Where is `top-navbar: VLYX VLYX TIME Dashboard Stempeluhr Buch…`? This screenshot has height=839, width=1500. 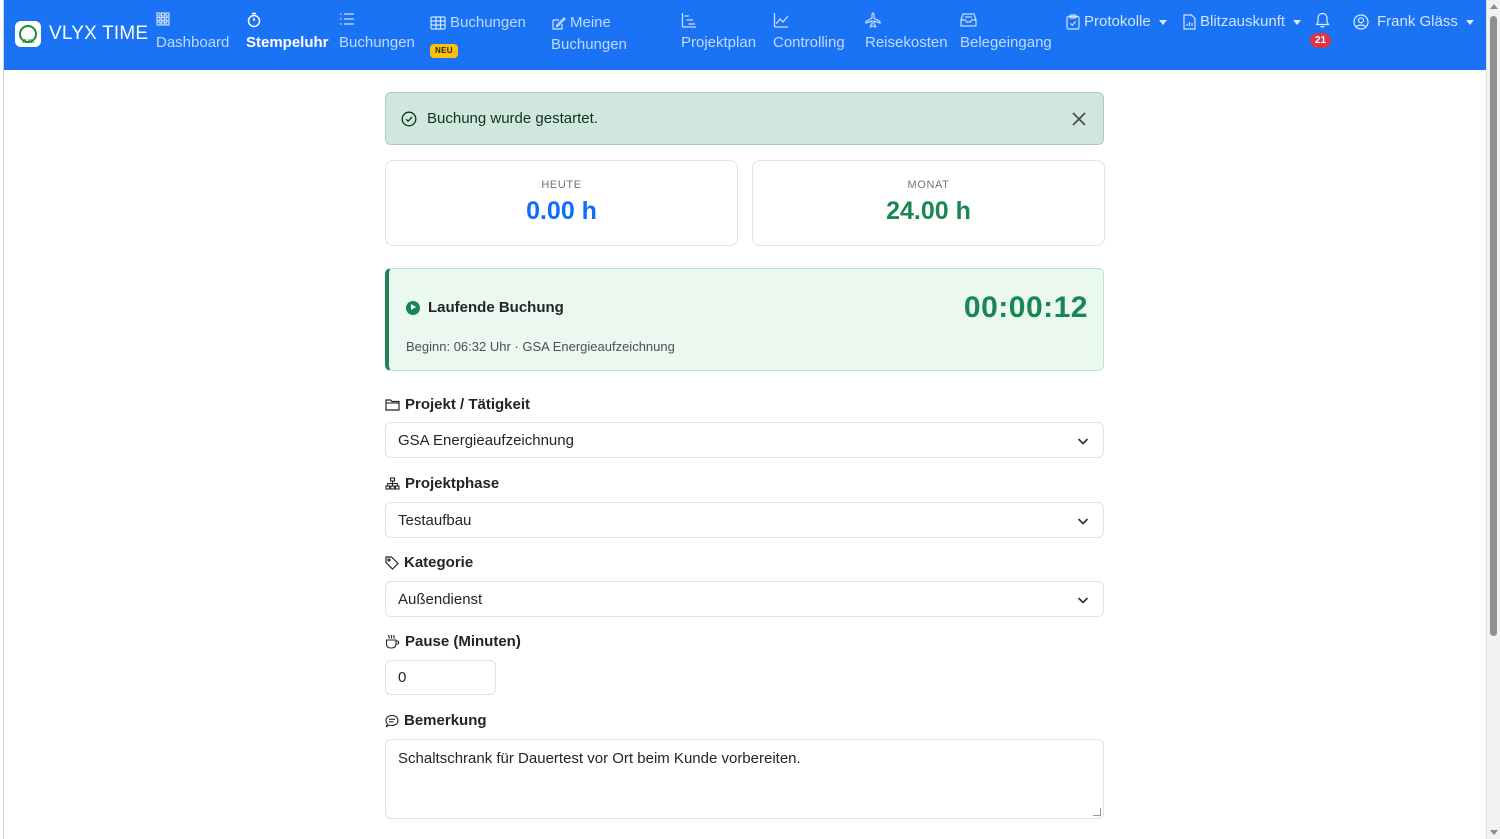
top-navbar: VLYX VLYX TIME Dashboard Stempeluhr Buch… is located at coordinates (745, 35).